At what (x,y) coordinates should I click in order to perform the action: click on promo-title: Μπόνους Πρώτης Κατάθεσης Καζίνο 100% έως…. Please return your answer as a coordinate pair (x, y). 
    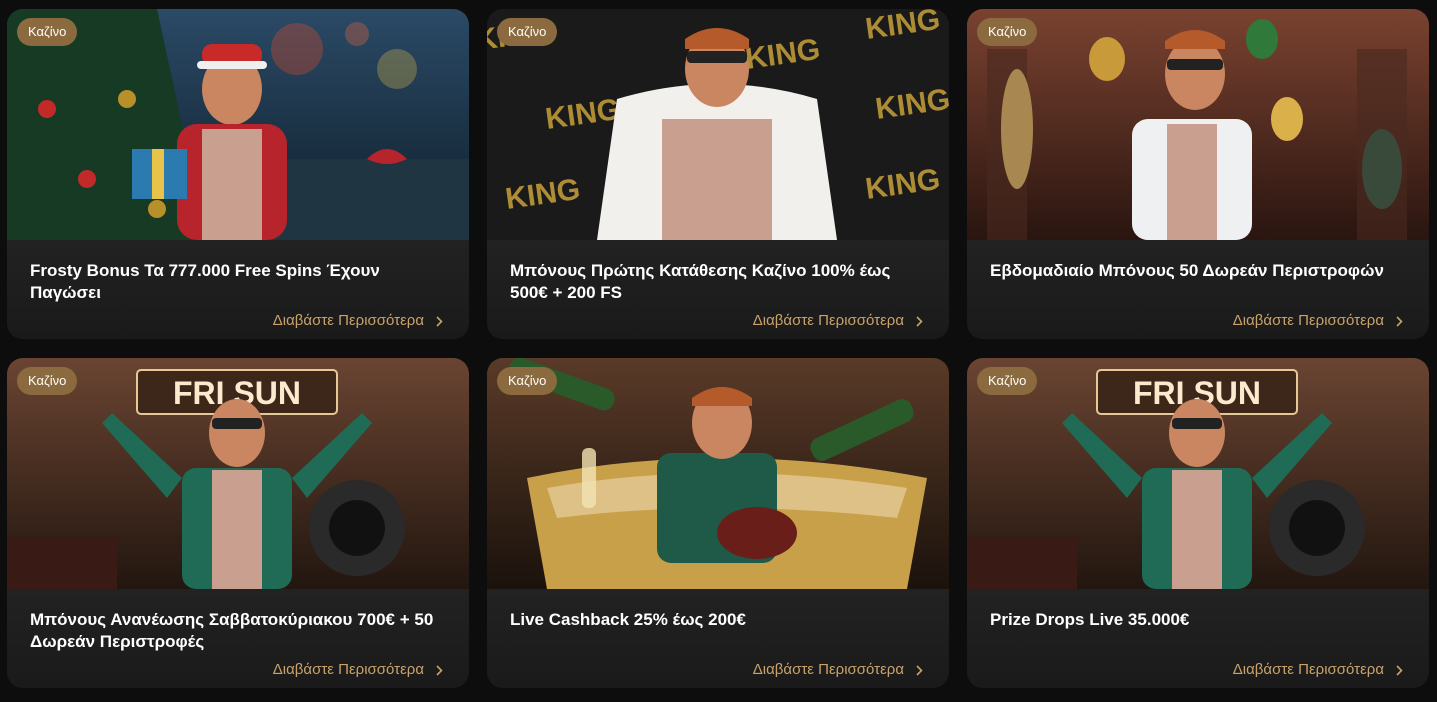
    Looking at the image, I should click on (700, 281).